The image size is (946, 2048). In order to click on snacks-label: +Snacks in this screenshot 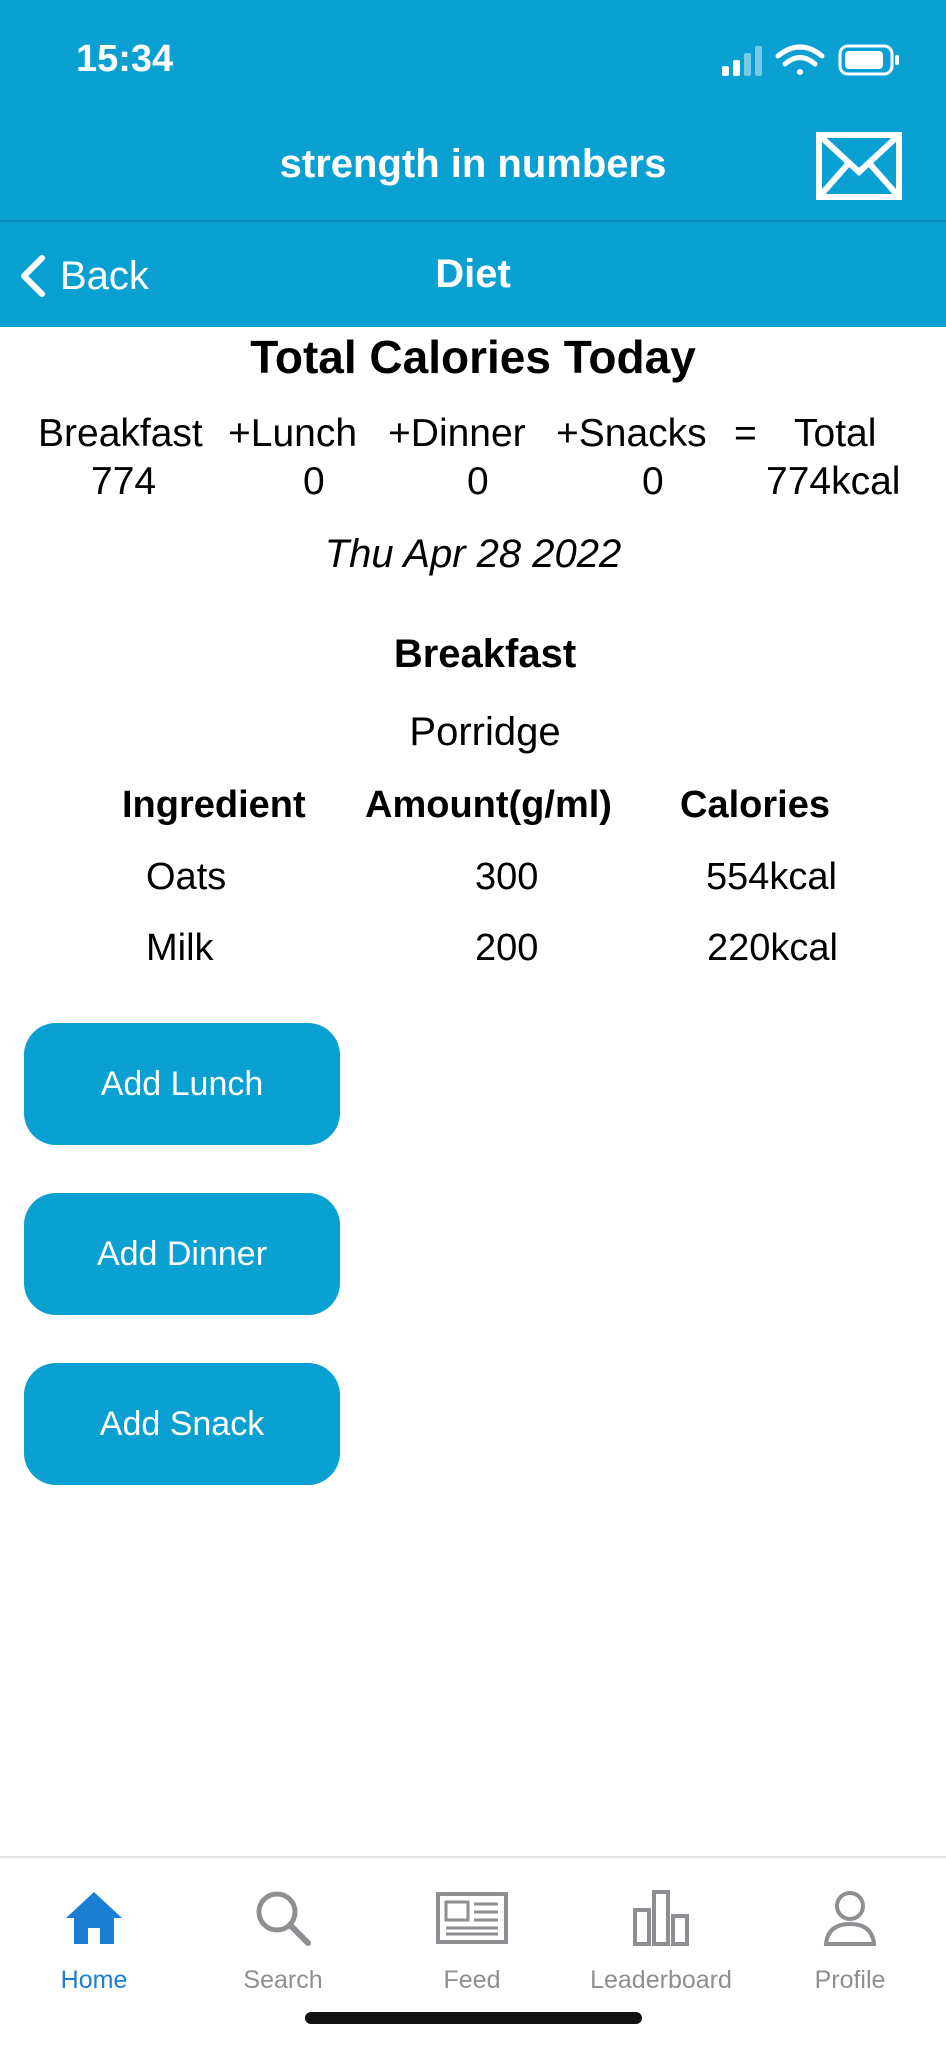, I will do `click(631, 433)`.